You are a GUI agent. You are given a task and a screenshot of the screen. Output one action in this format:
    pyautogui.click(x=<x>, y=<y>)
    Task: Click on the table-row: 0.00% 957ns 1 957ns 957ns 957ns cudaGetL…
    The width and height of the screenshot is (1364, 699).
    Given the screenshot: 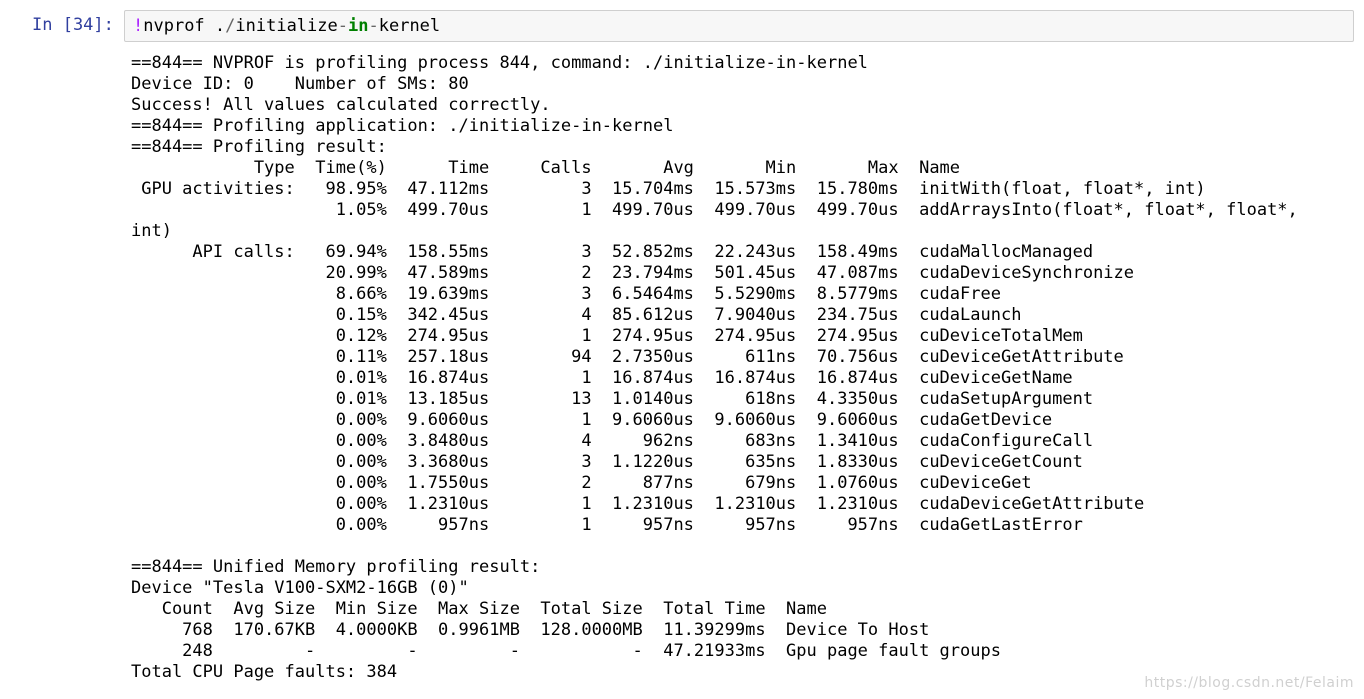 What is the action you would take?
    pyautogui.click(x=607, y=525)
    